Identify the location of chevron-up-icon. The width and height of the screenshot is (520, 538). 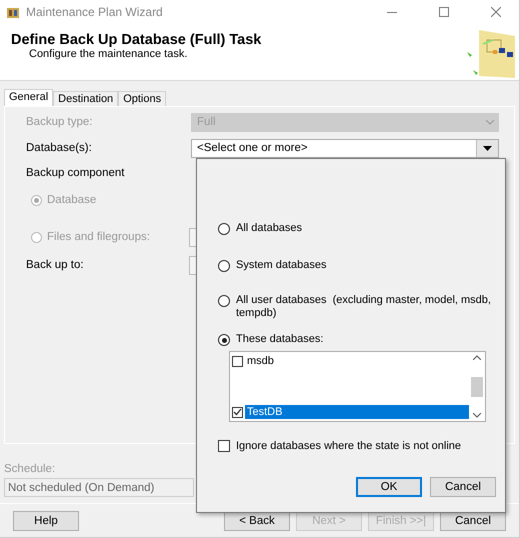
(477, 357).